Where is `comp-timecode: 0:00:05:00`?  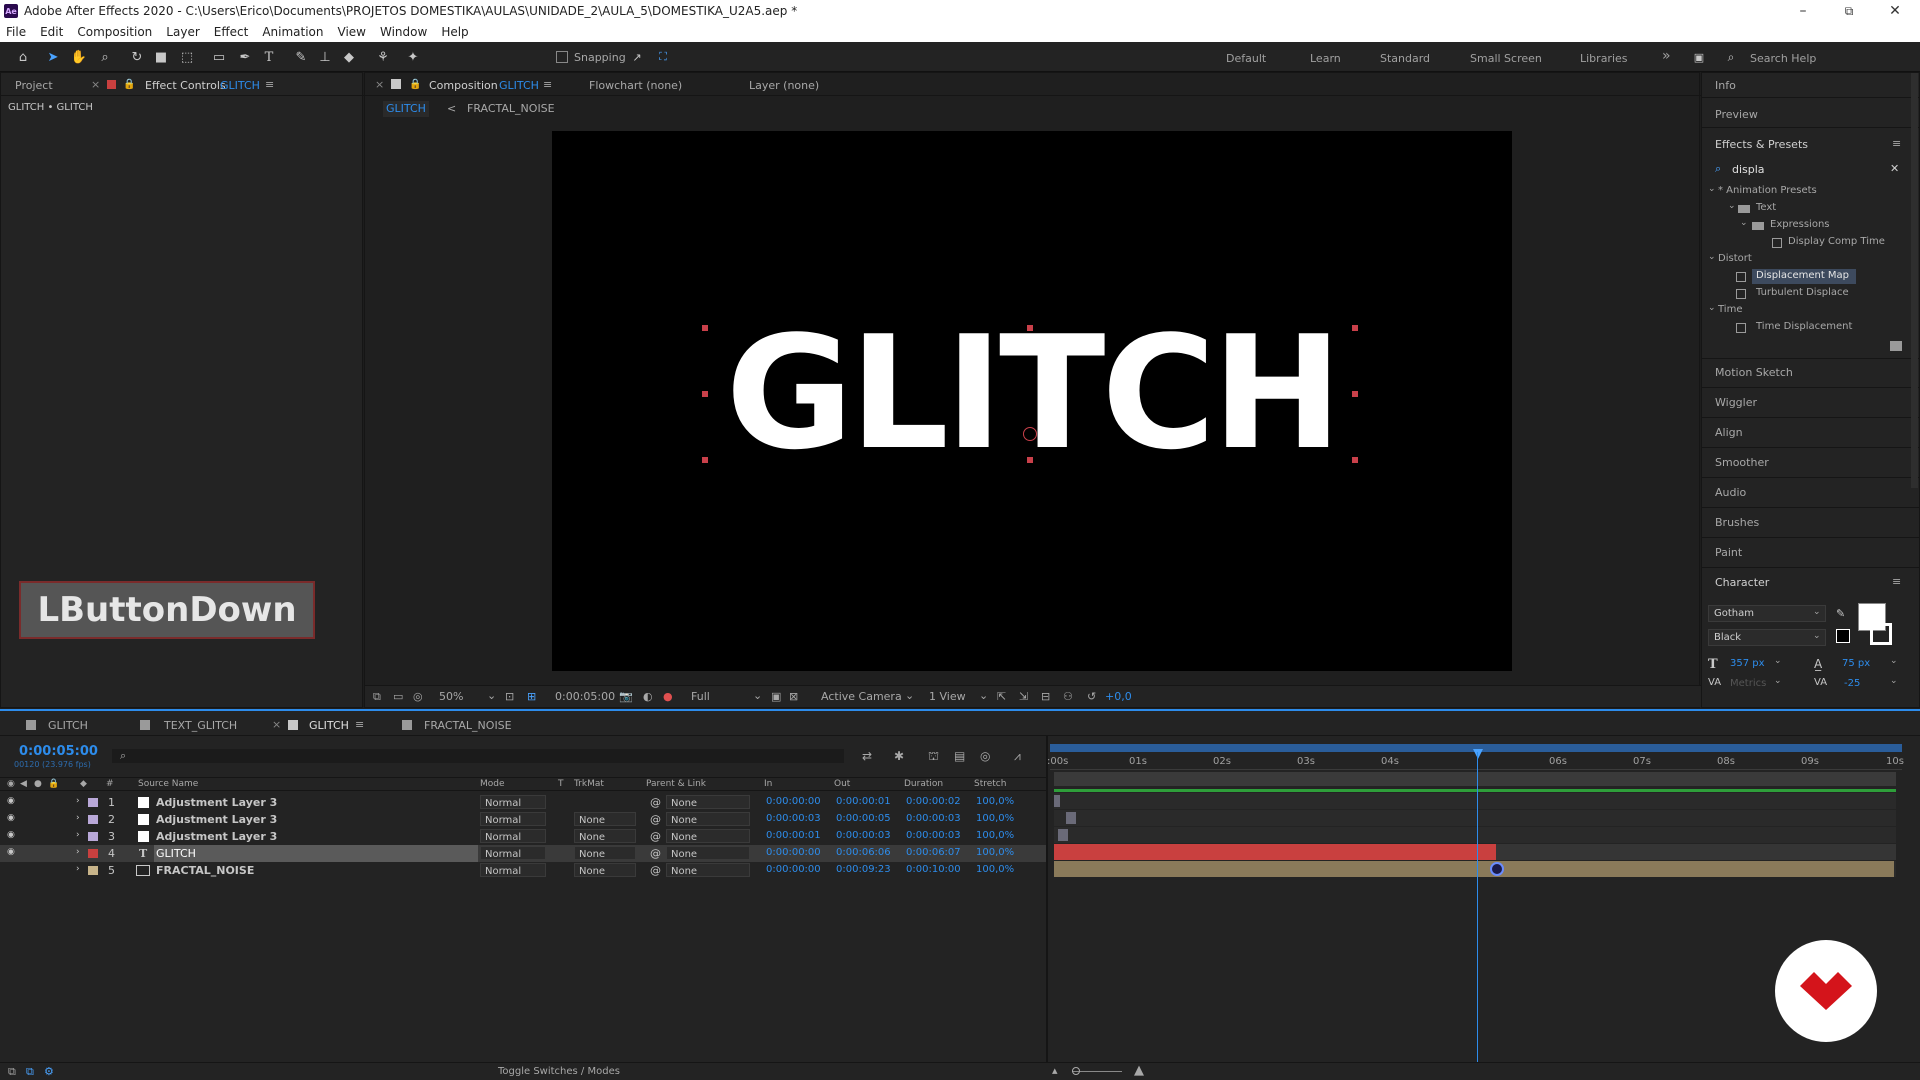
comp-timecode: 0:00:05:00 is located at coordinates (585, 696).